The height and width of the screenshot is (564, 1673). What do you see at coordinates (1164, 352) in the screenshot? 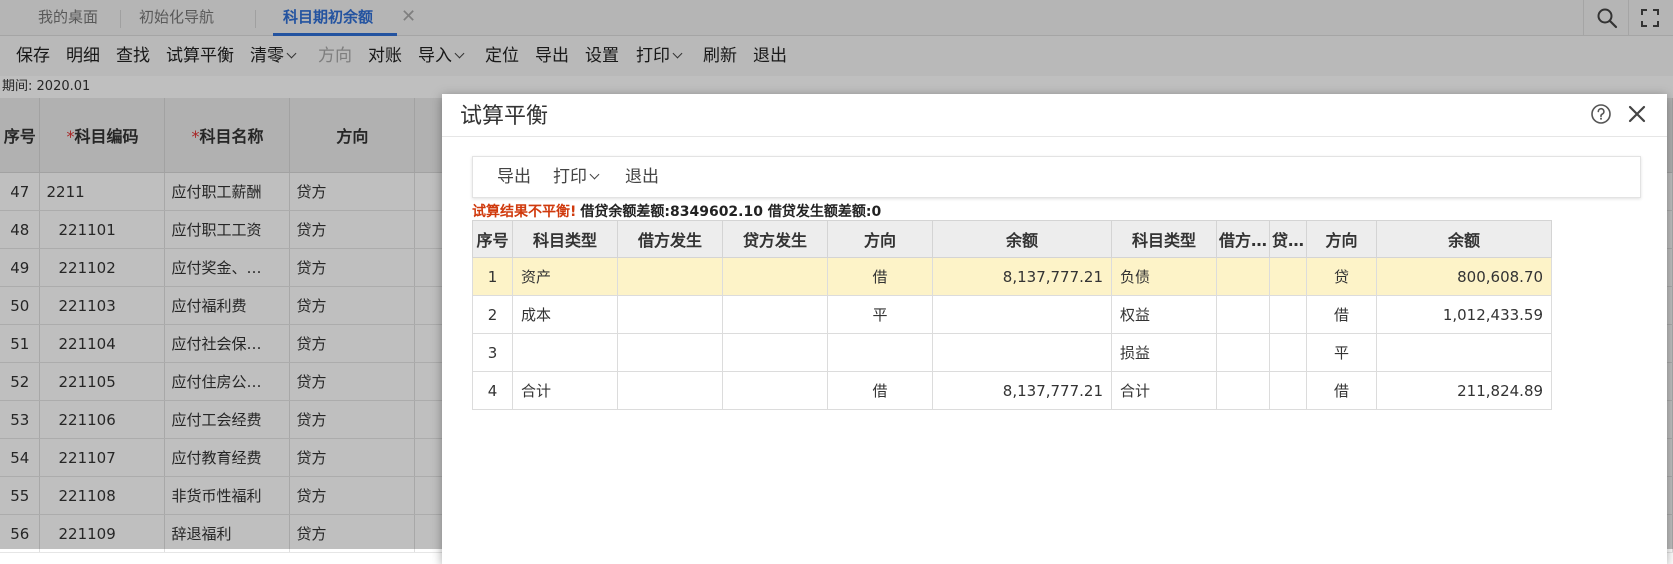
I see `account-type-cell: 损益` at bounding box center [1164, 352].